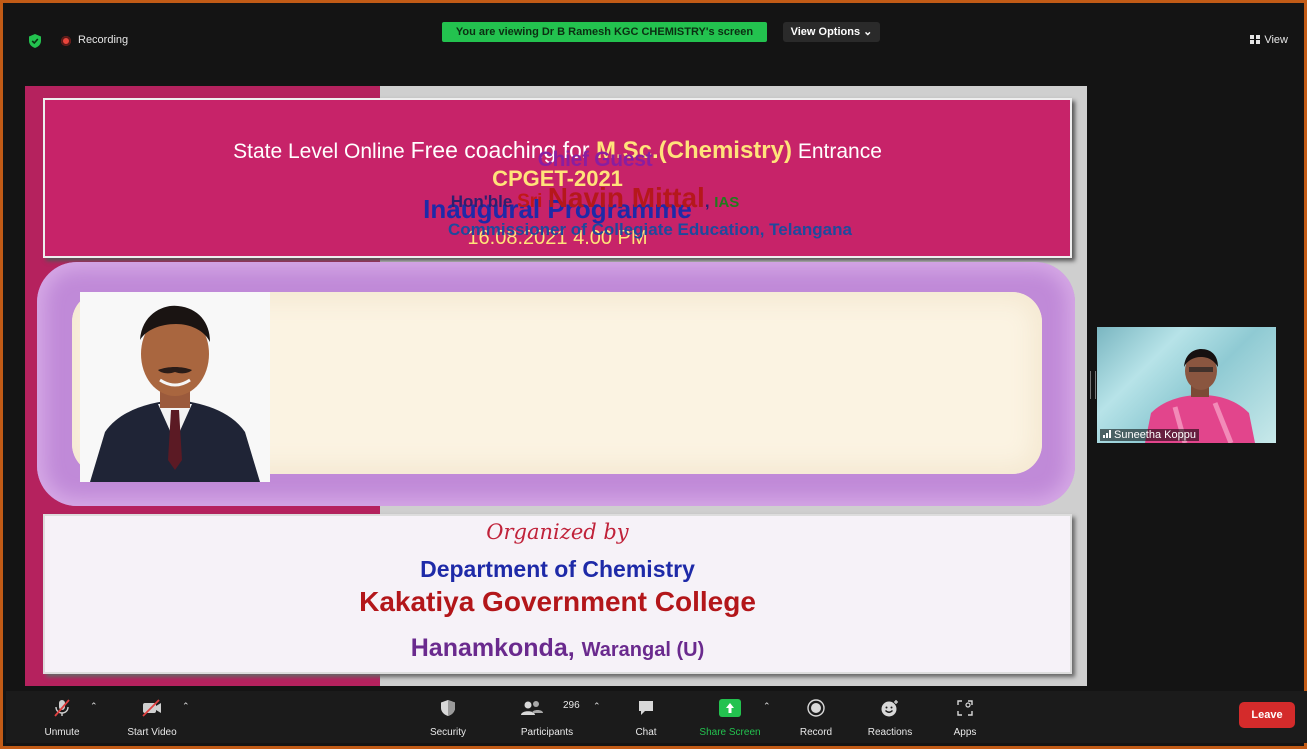 This screenshot has width=1307, height=749. I want to click on view-options-button: View Options ⌄, so click(831, 32).